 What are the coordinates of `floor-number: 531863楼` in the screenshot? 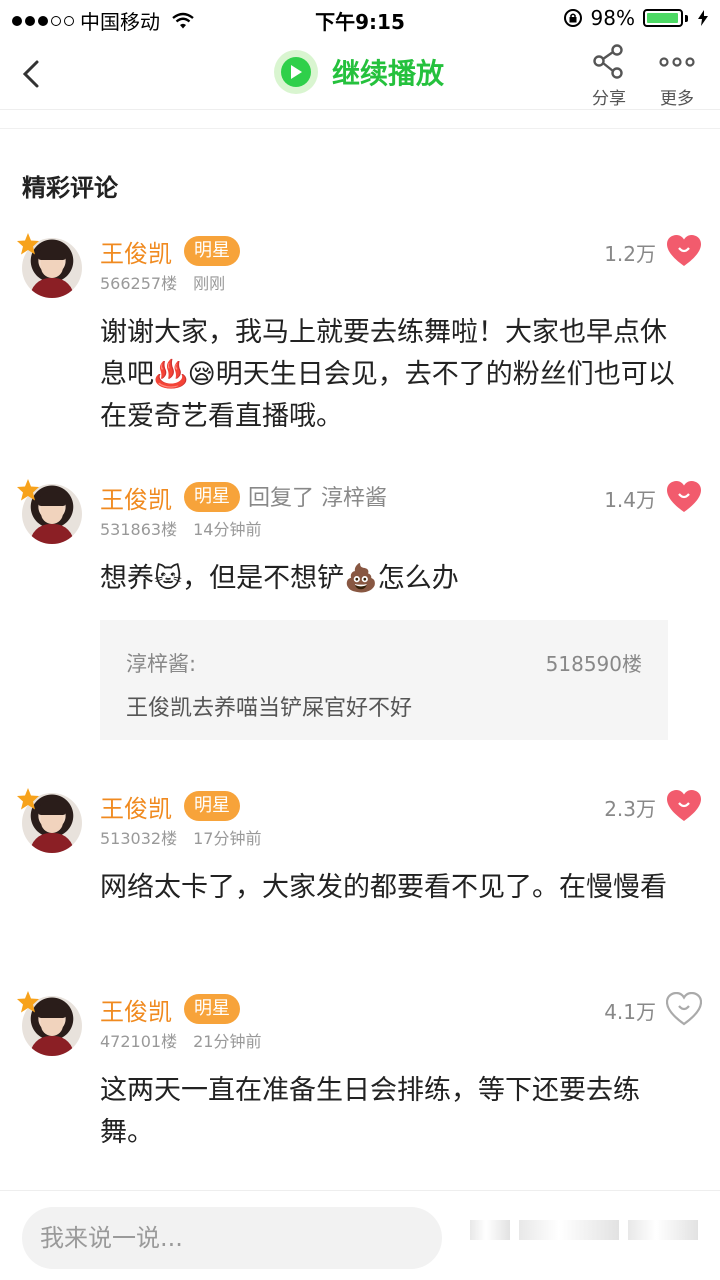 It's located at (139, 529).